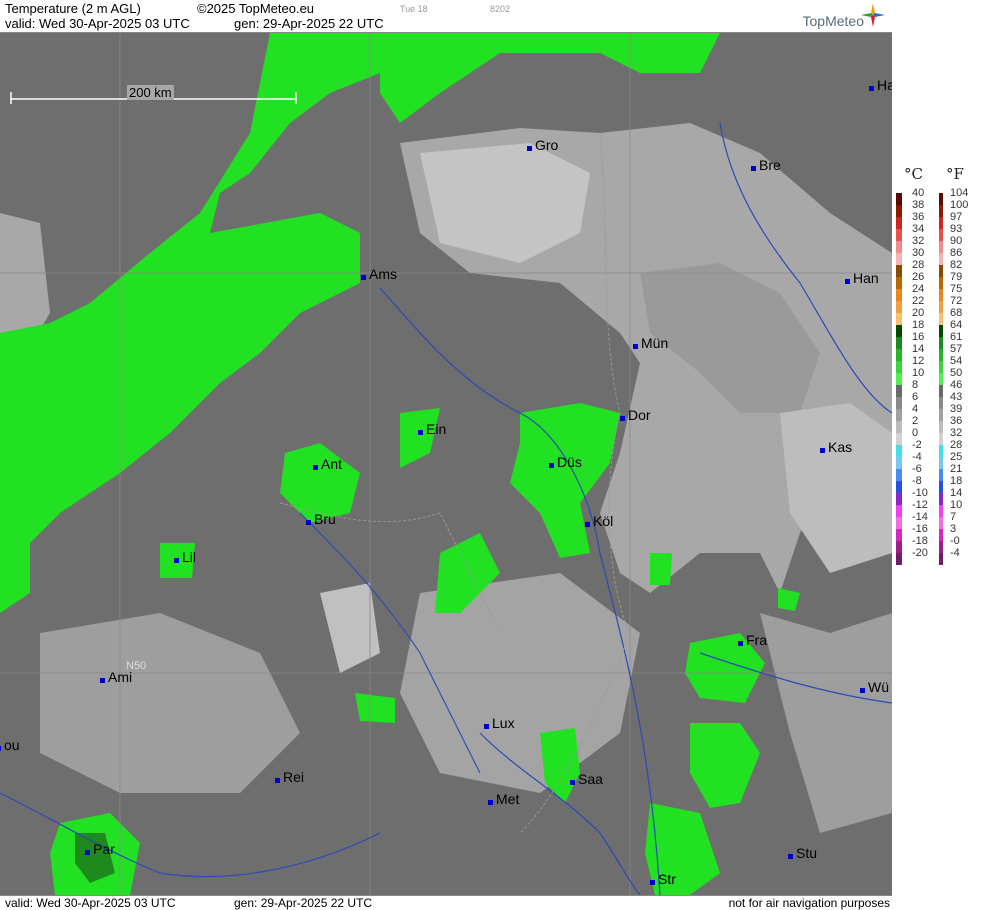 Image resolution: width=983 pixels, height=910 pixels. What do you see at coordinates (920, 517) in the screenshot?
I see `legend-label-celsius: -14` at bounding box center [920, 517].